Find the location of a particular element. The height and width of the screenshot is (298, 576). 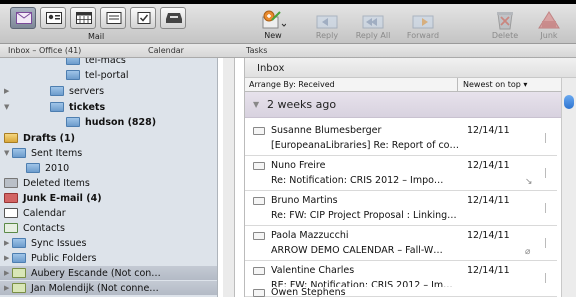

sidebar-item-2010: 2010 is located at coordinates (47, 168).